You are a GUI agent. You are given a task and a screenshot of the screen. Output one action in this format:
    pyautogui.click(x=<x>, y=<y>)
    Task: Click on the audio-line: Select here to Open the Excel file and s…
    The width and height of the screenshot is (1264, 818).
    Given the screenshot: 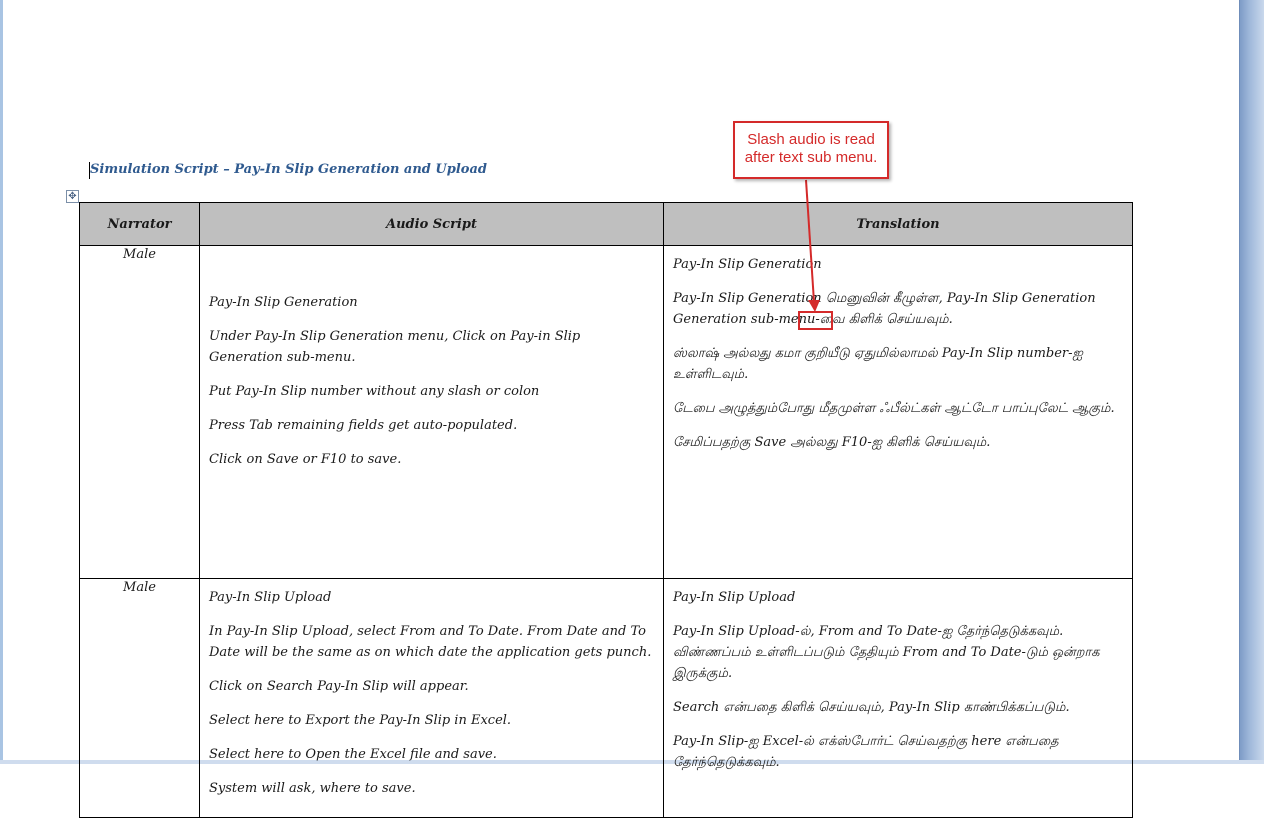 What is the action you would take?
    pyautogui.click(x=353, y=754)
    